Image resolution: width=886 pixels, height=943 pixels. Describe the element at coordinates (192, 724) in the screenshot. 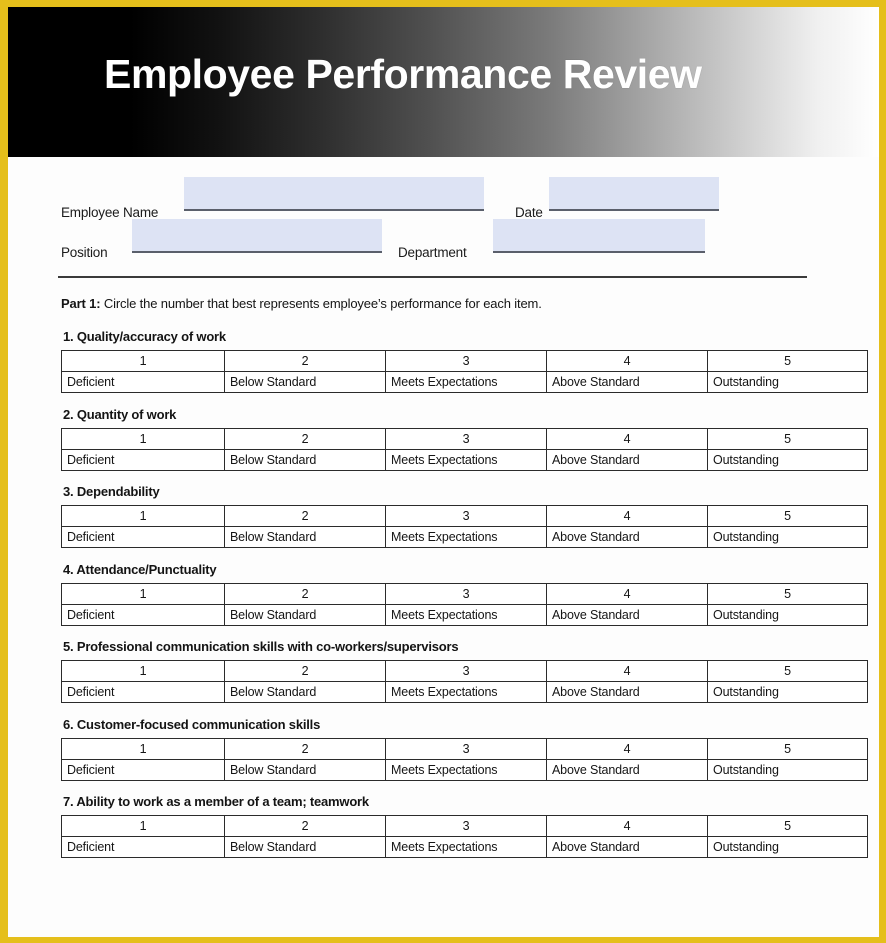

I see `rating-item-heading: 6. Customer-focused communication skills` at that location.